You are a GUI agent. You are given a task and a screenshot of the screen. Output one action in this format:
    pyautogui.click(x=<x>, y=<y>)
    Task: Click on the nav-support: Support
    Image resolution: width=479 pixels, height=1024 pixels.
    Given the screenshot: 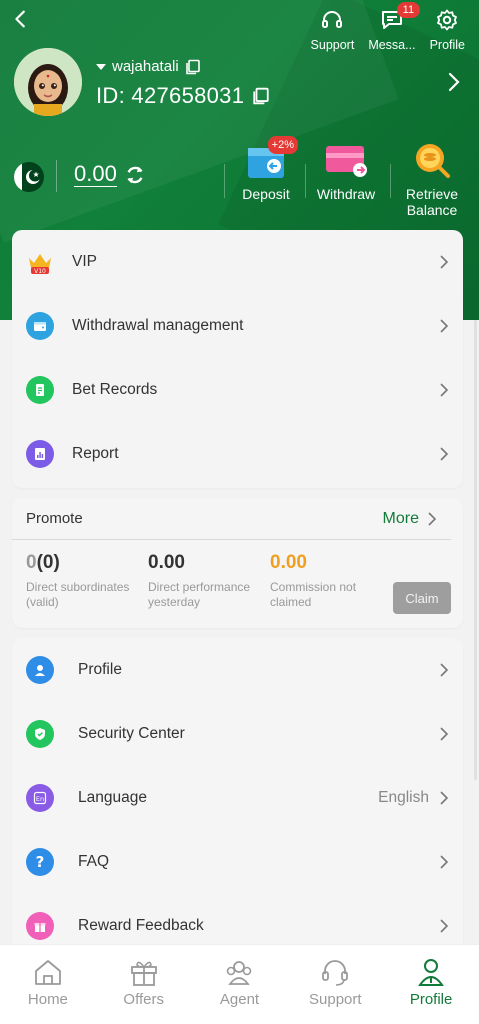 What is the action you would take?
    pyautogui.click(x=335, y=984)
    